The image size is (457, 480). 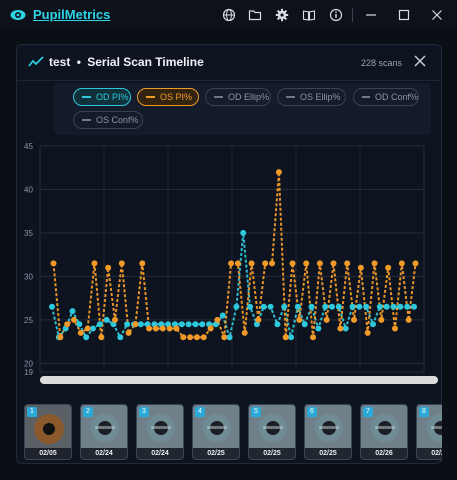 I want to click on legend-label: OD Conf%, so click(x=396, y=97).